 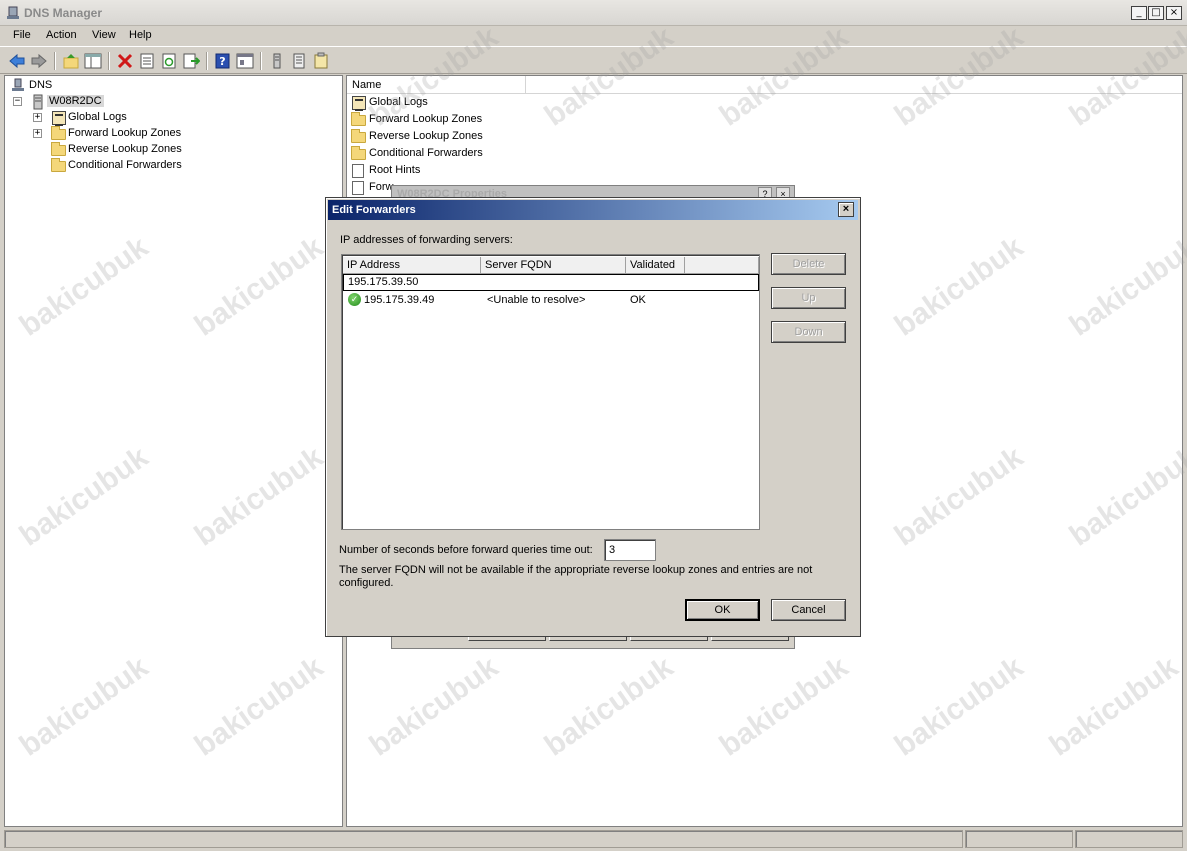 I want to click on menu-file: File, so click(x=22, y=35).